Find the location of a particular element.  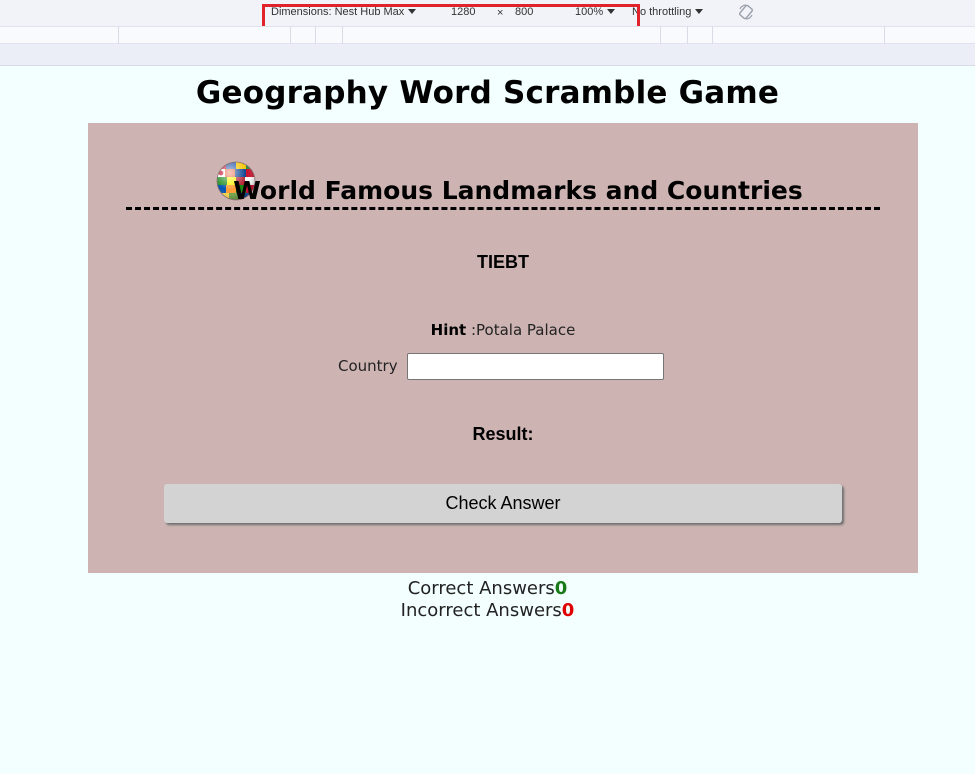

correct-answers-label: Correct Answers is located at coordinates (481, 588).